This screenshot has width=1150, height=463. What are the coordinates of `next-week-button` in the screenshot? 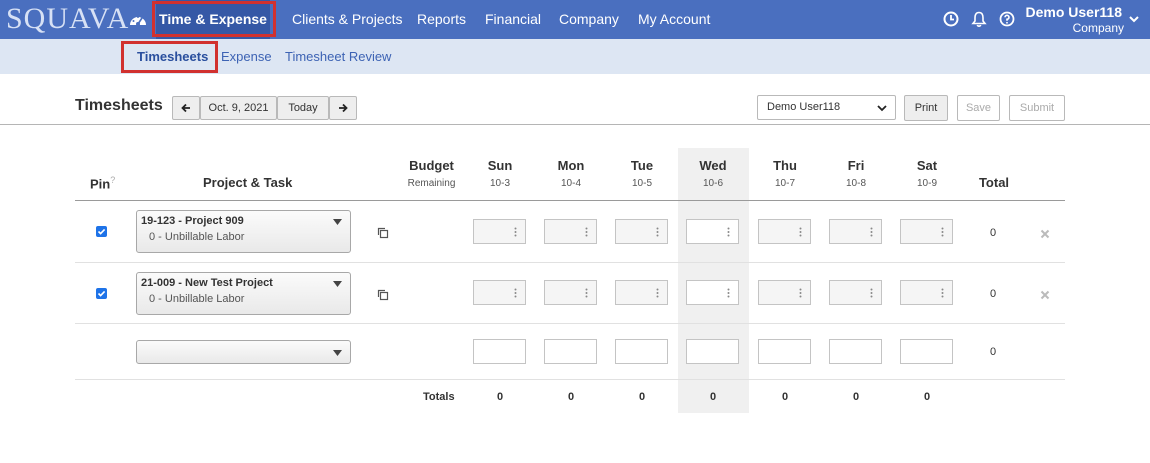 It's located at (343, 108).